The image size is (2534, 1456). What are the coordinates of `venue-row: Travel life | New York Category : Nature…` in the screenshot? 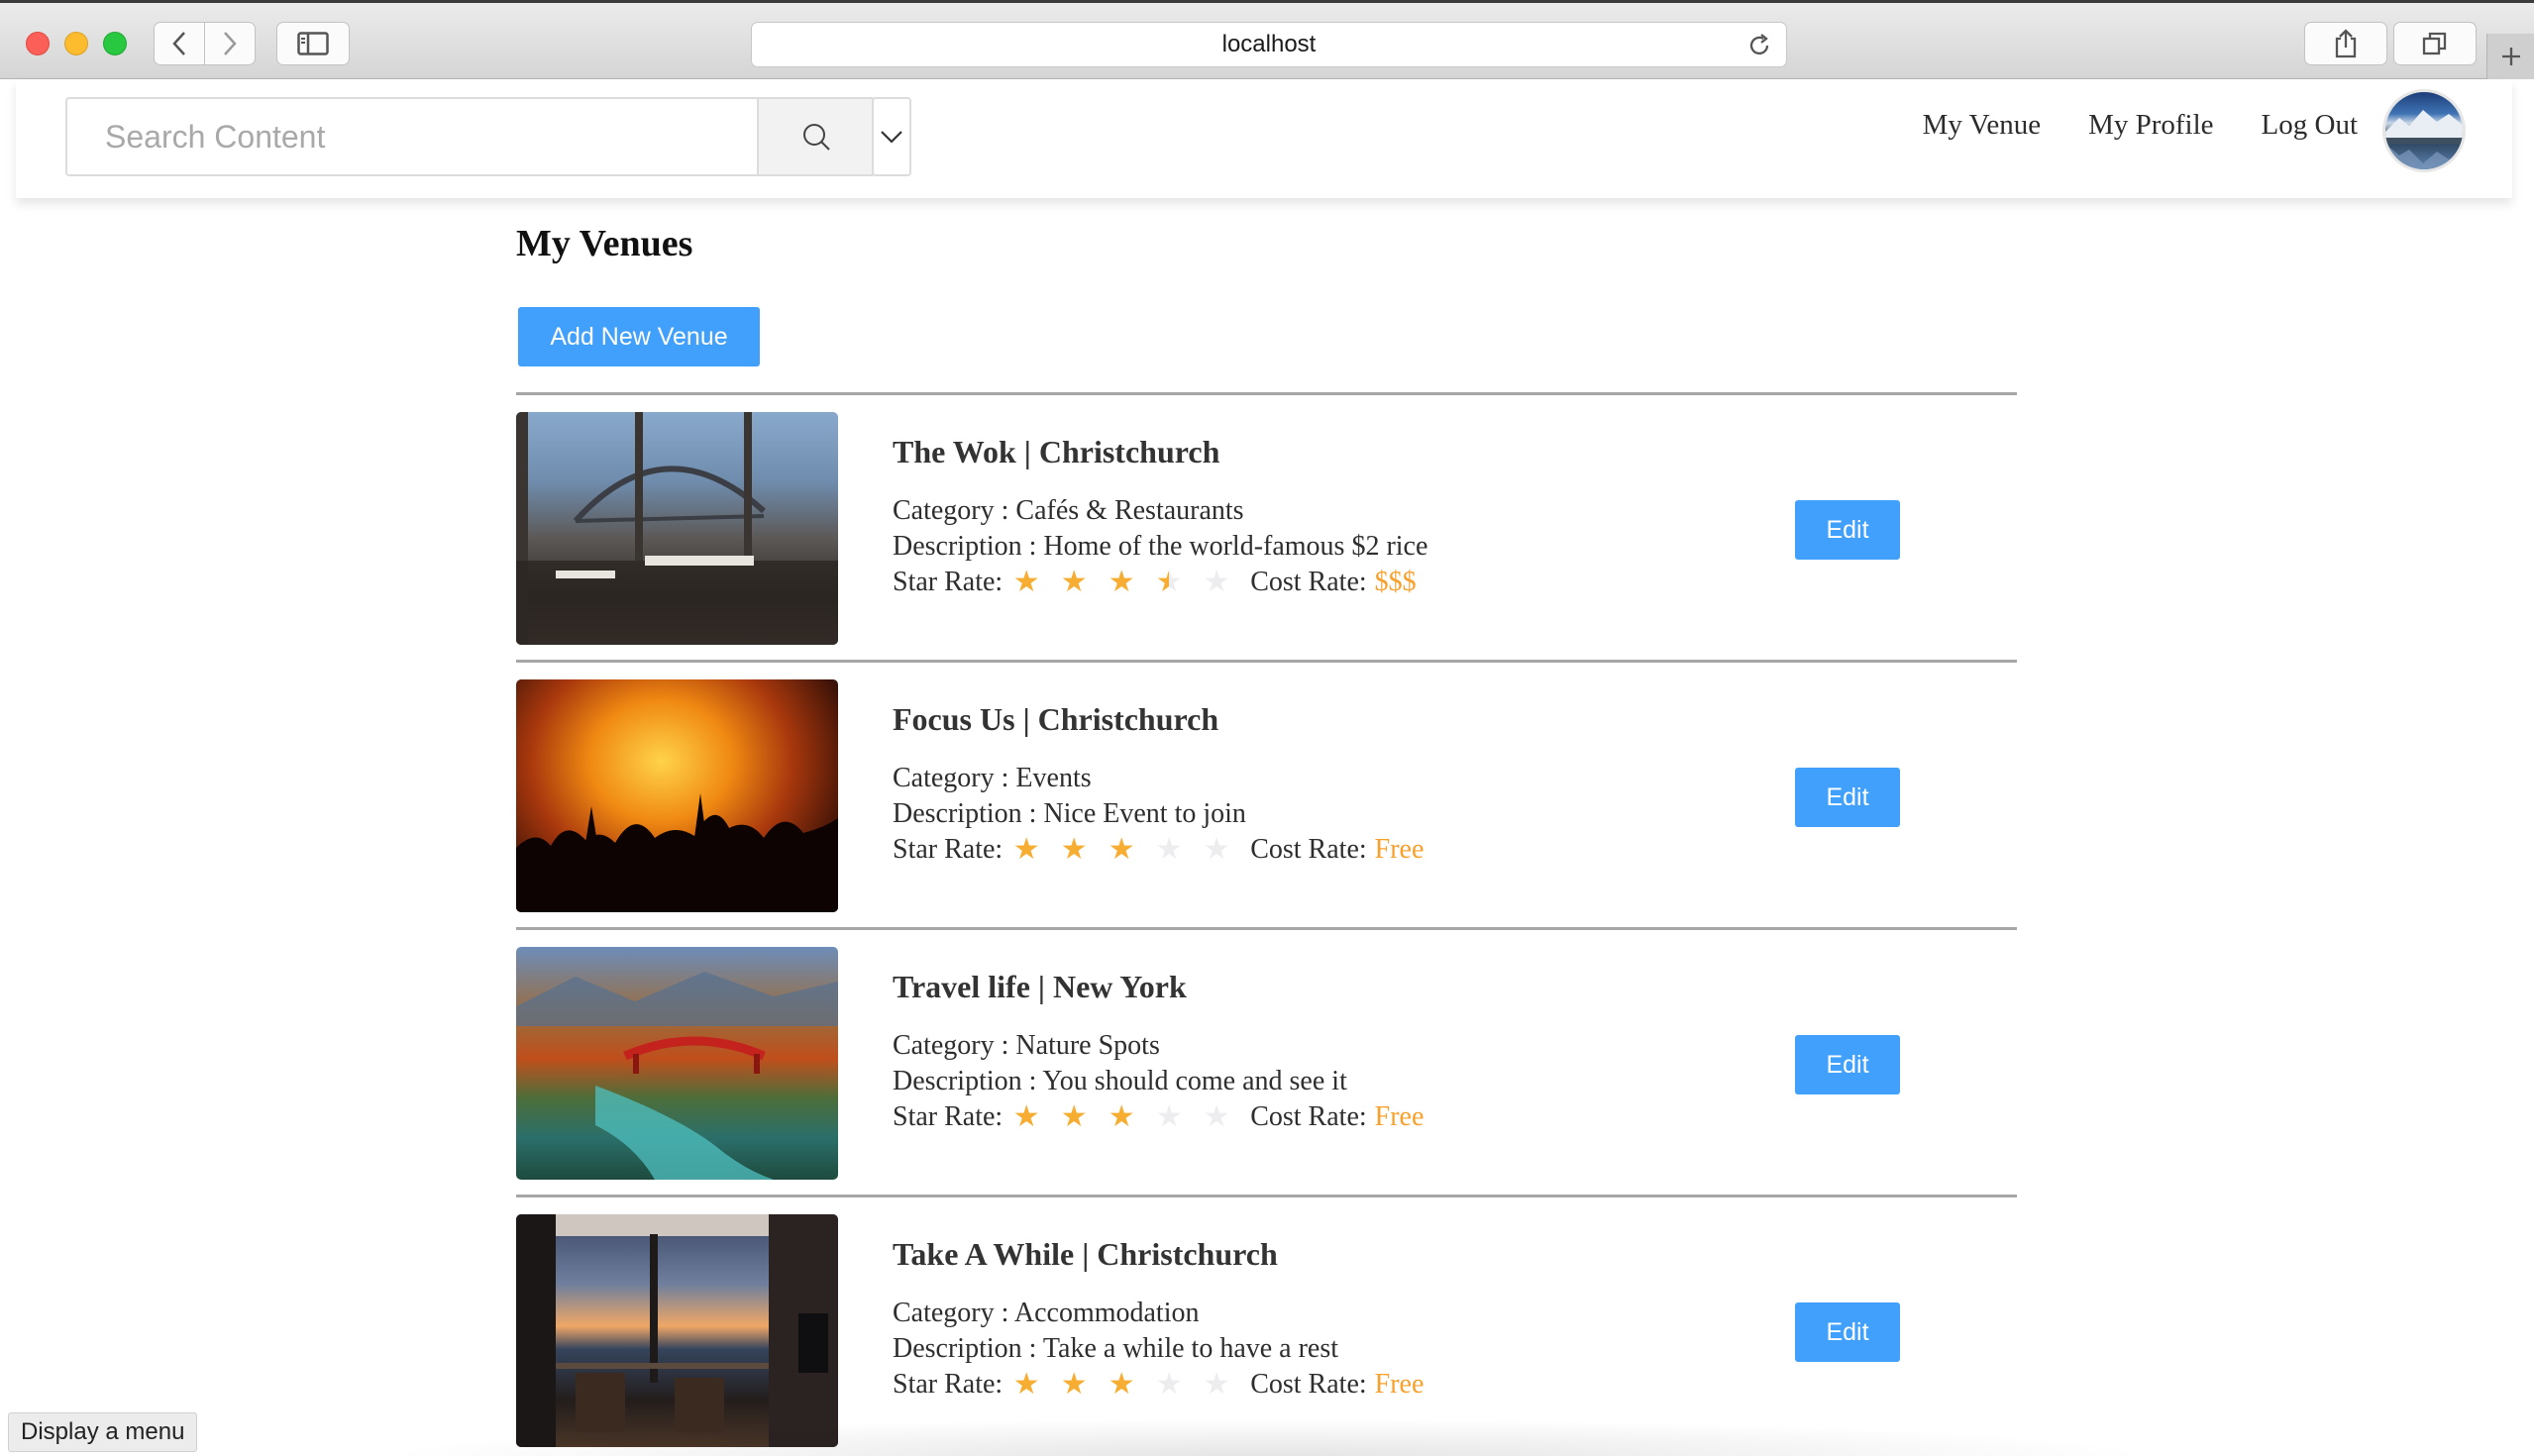 It's located at (1266, 1061).